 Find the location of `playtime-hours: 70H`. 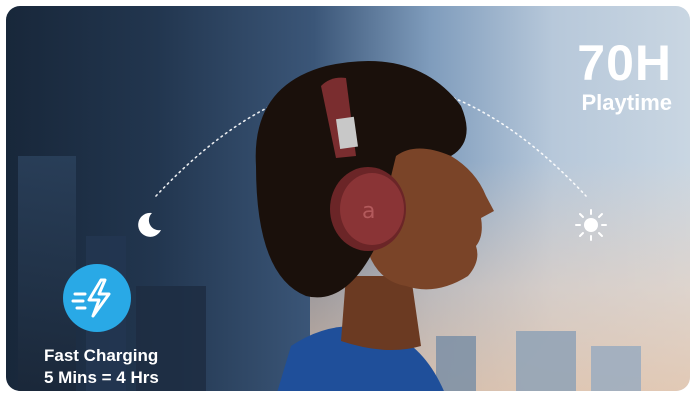

playtime-hours: 70H is located at coordinates (624, 63).